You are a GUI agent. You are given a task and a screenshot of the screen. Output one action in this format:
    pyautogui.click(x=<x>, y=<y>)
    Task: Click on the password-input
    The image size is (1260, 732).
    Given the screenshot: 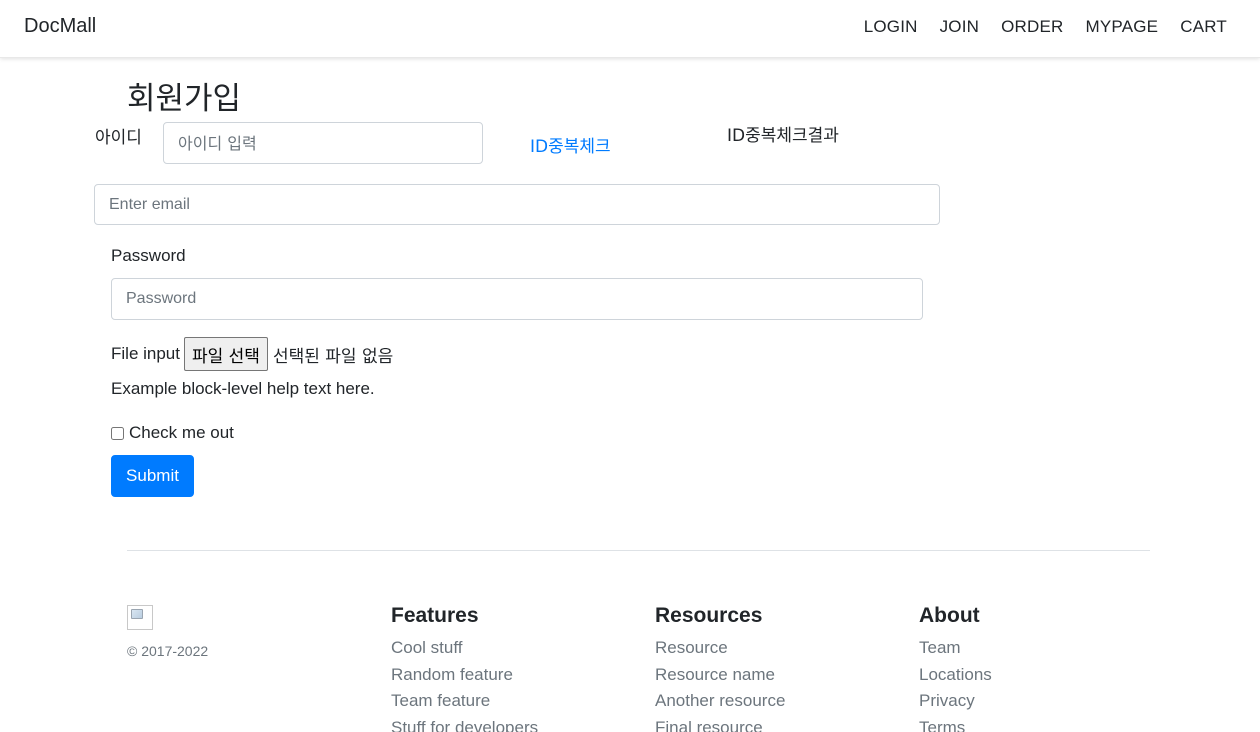 What is the action you would take?
    pyautogui.click(x=517, y=299)
    